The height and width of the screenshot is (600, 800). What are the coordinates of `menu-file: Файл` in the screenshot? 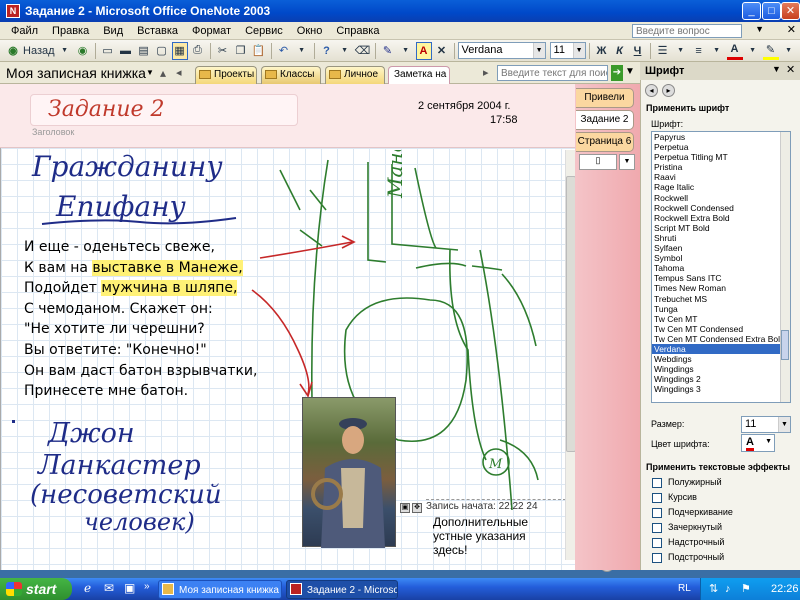 It's located at (24, 31).